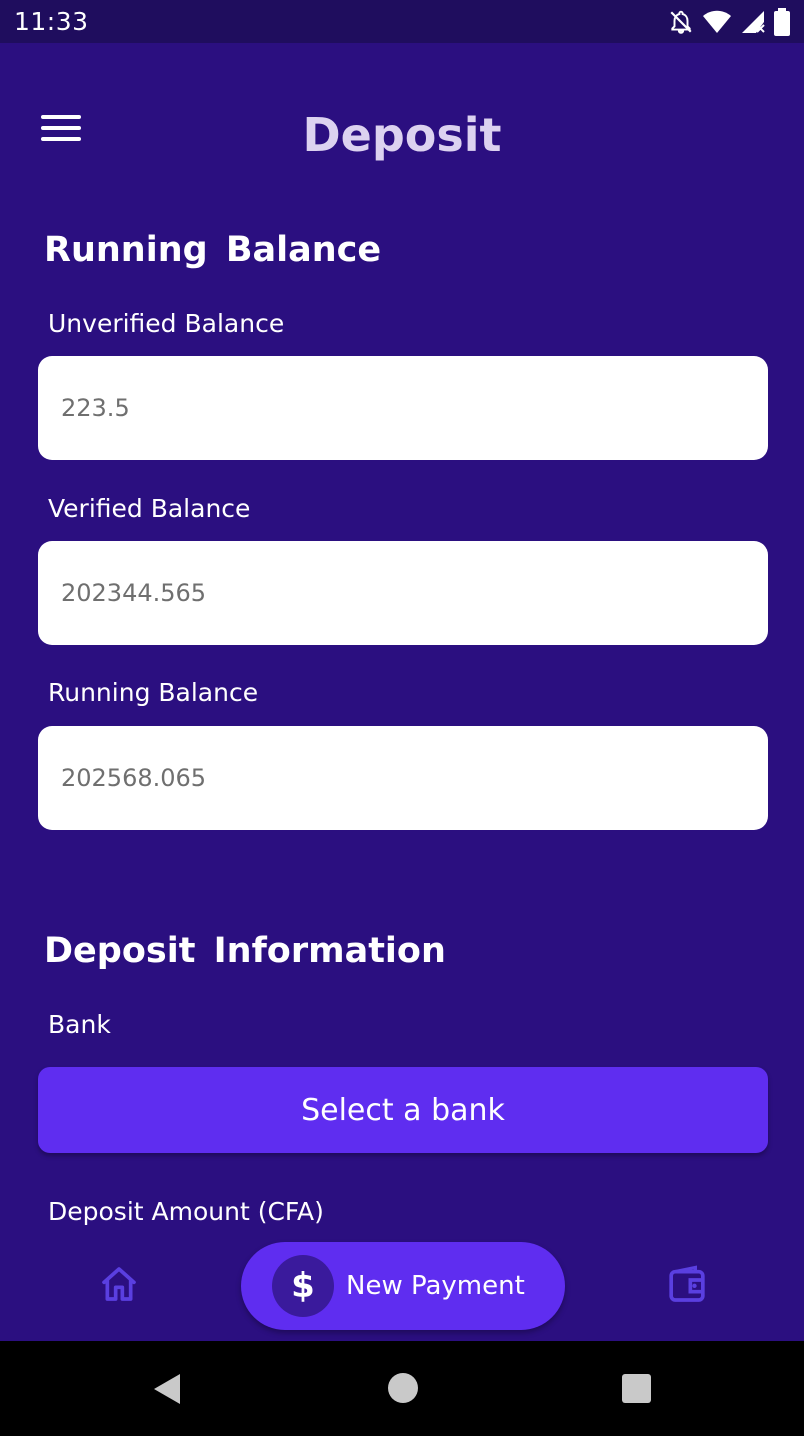  What do you see at coordinates (403, 1110) in the screenshot?
I see `select-bank-button: Select a bank` at bounding box center [403, 1110].